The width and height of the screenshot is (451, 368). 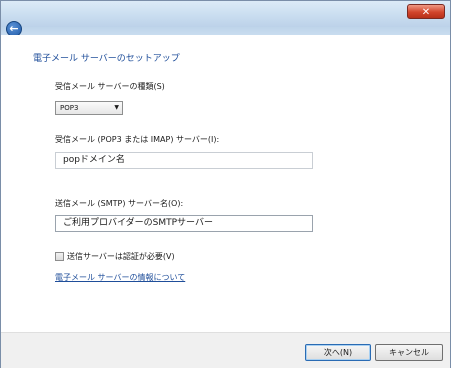 What do you see at coordinates (225, 31) in the screenshot?
I see `navigation-bar` at bounding box center [225, 31].